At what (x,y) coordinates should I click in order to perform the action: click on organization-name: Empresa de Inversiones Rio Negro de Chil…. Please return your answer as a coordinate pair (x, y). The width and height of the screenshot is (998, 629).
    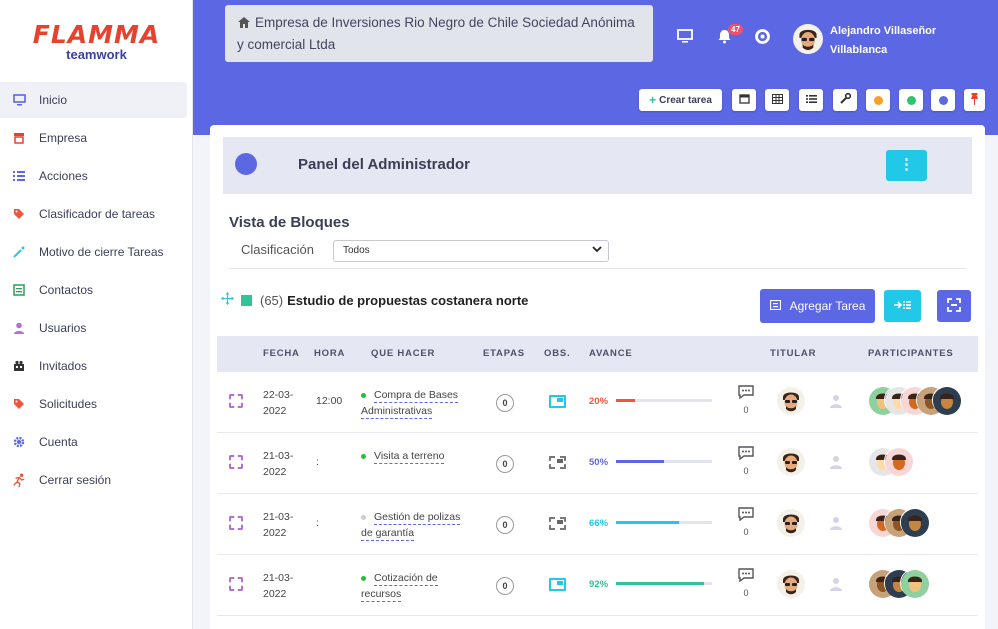
    Looking at the image, I should click on (436, 33).